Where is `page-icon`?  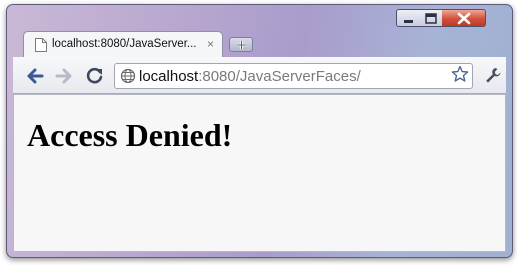
page-icon is located at coordinates (41, 45).